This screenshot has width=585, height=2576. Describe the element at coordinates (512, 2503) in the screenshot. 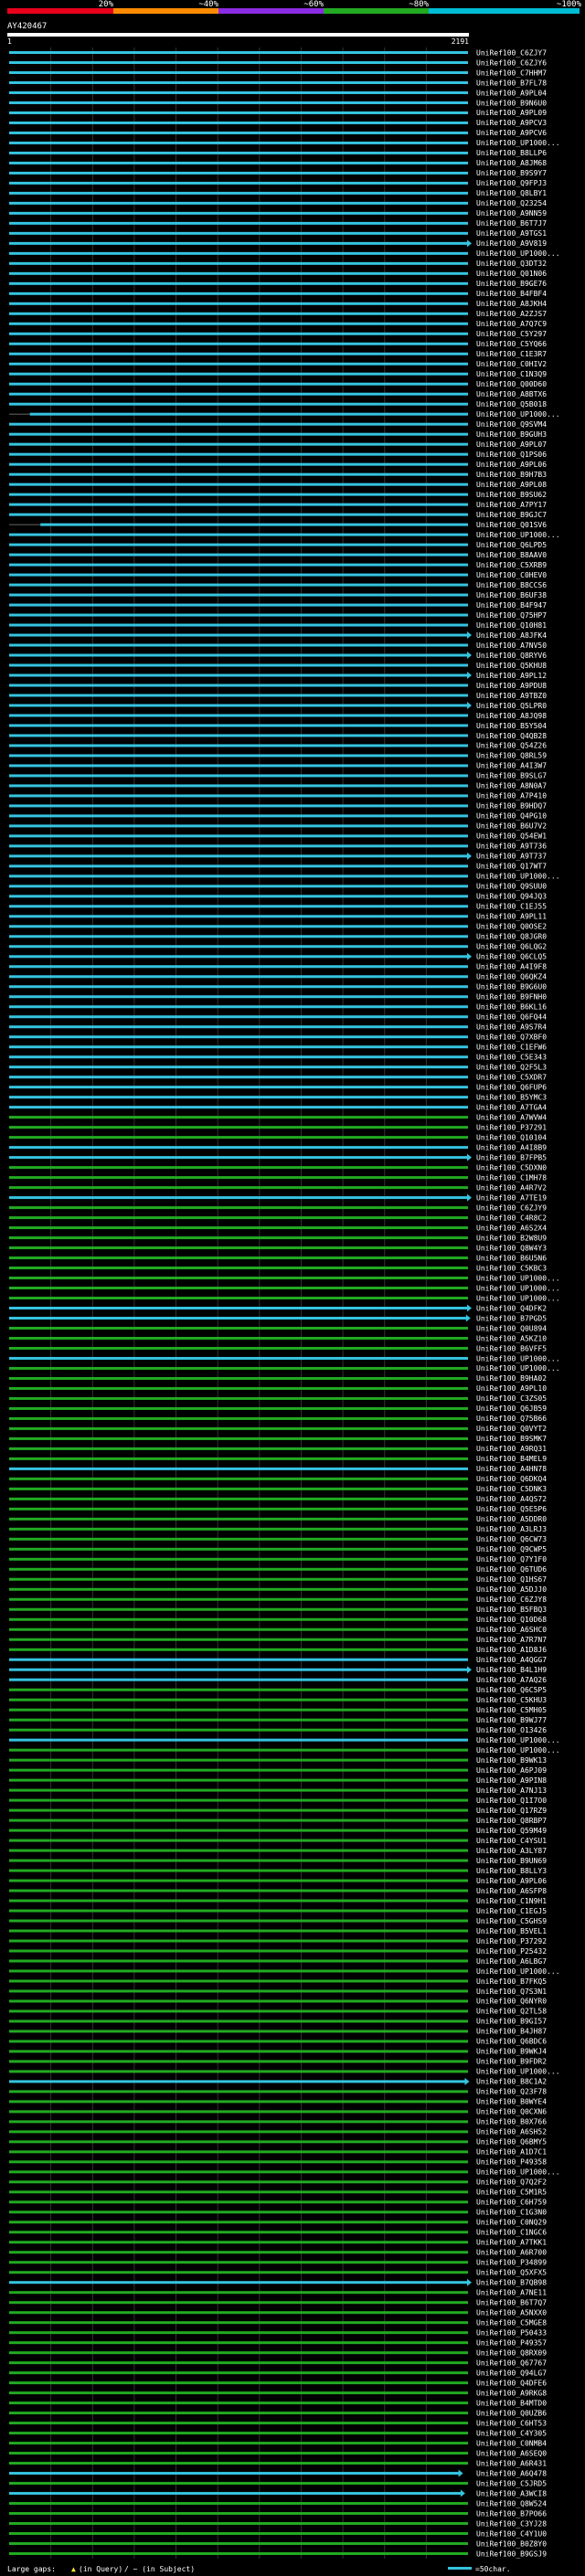

I see `hit-label: UniRef100_Q8W524` at that location.